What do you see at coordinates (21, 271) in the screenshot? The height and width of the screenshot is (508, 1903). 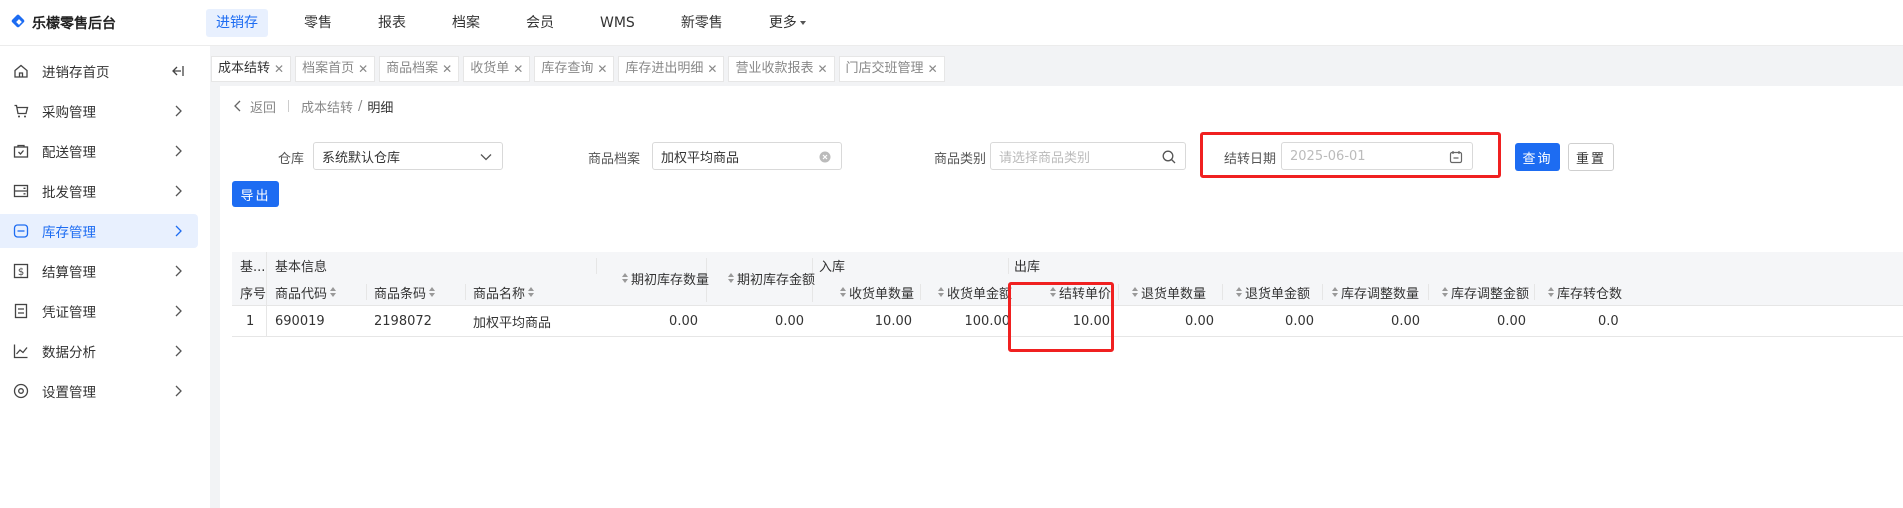 I see `settlement-icon: $` at bounding box center [21, 271].